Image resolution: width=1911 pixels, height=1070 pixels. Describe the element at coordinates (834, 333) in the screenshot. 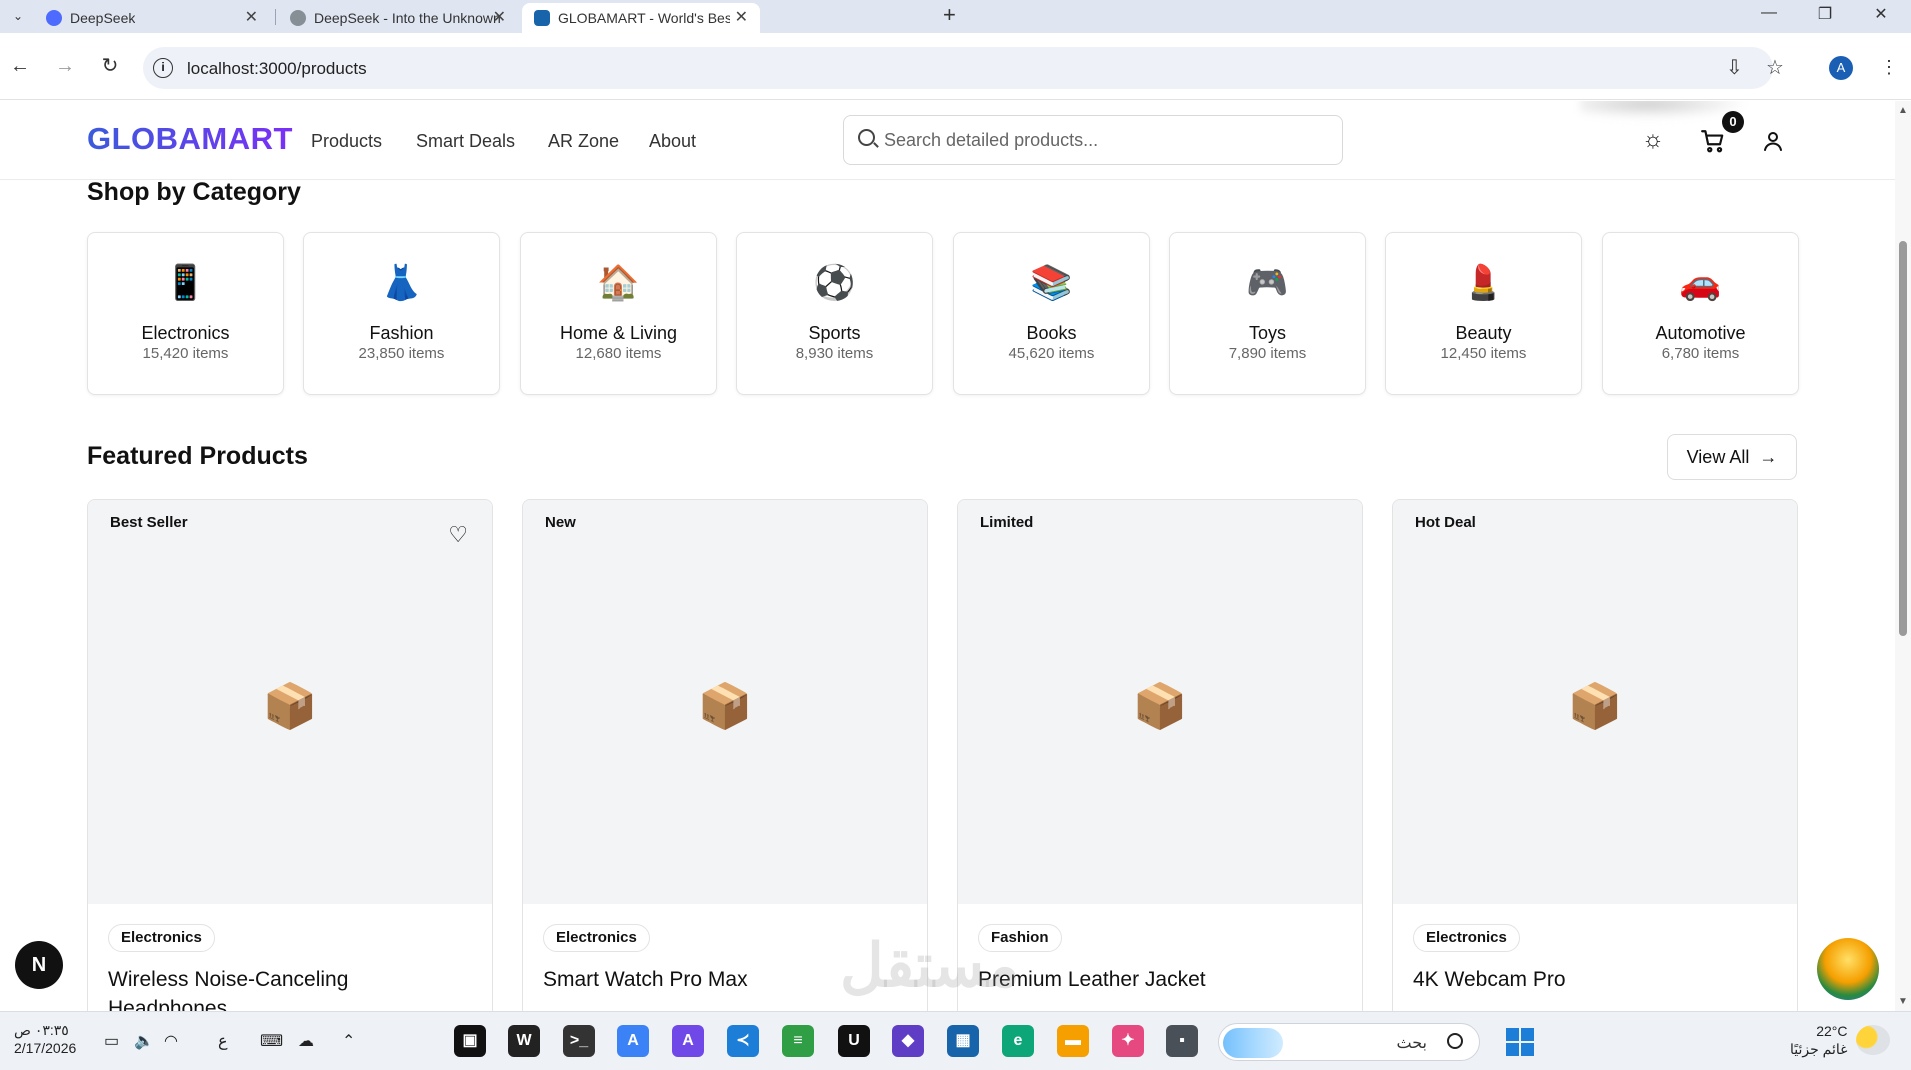

I see `category-name: Sports` at that location.